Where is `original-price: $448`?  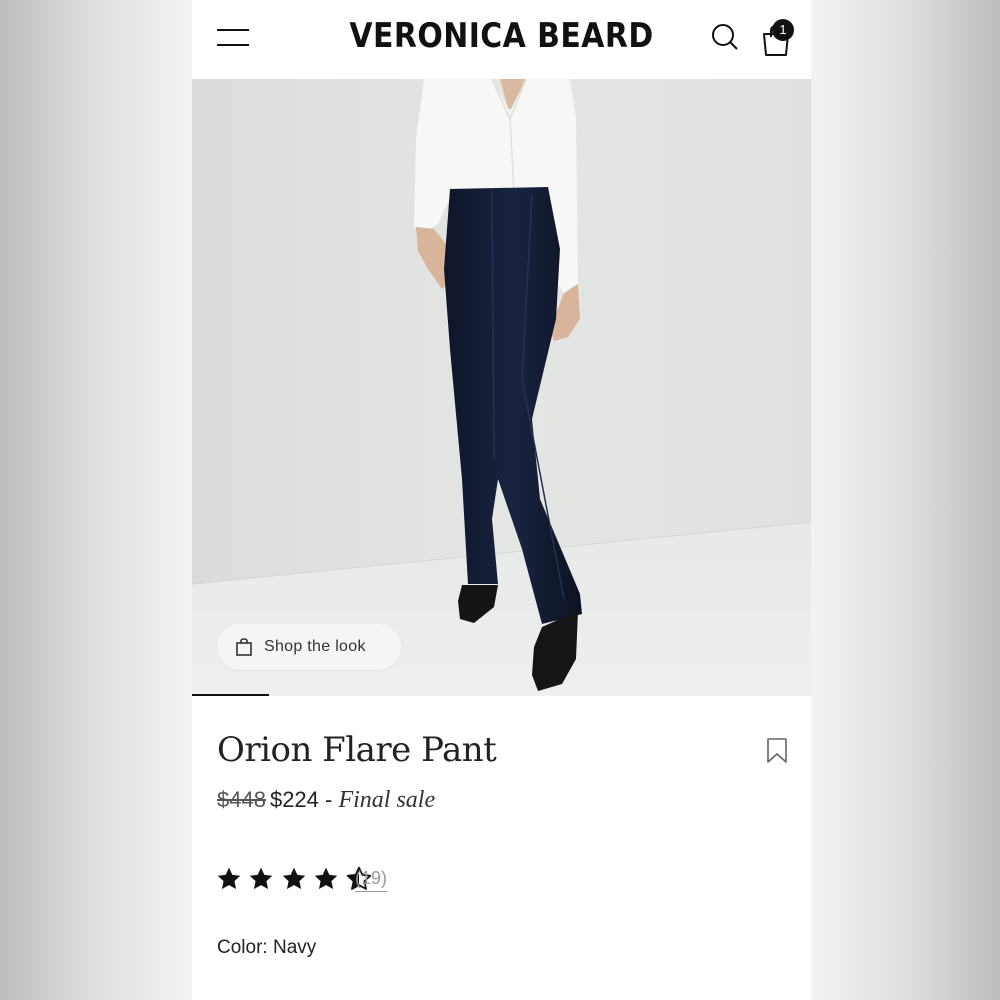
original-price: $448 is located at coordinates (241, 799).